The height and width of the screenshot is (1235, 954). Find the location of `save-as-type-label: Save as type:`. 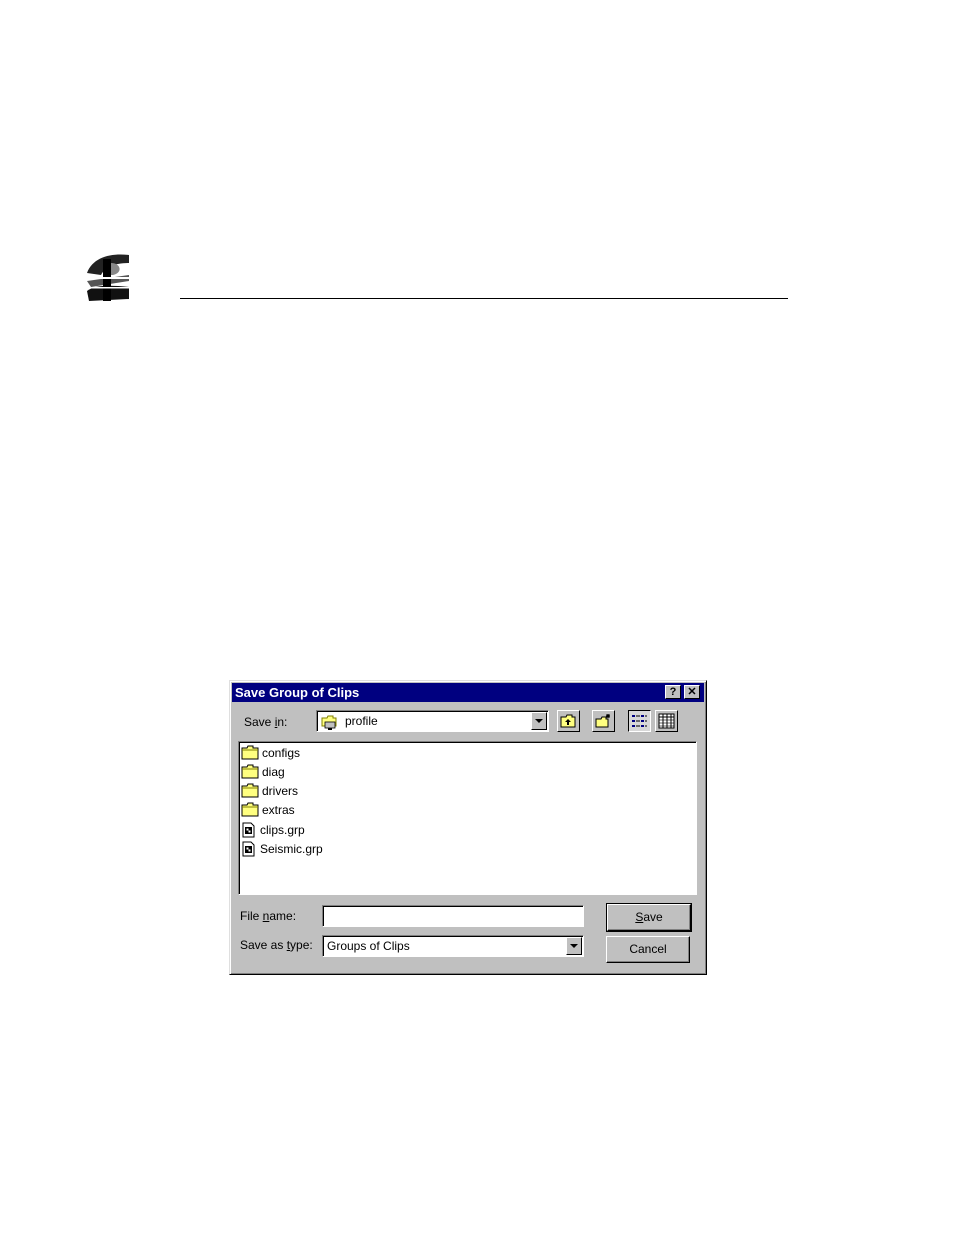

save-as-type-label: Save as type: is located at coordinates (276, 945).